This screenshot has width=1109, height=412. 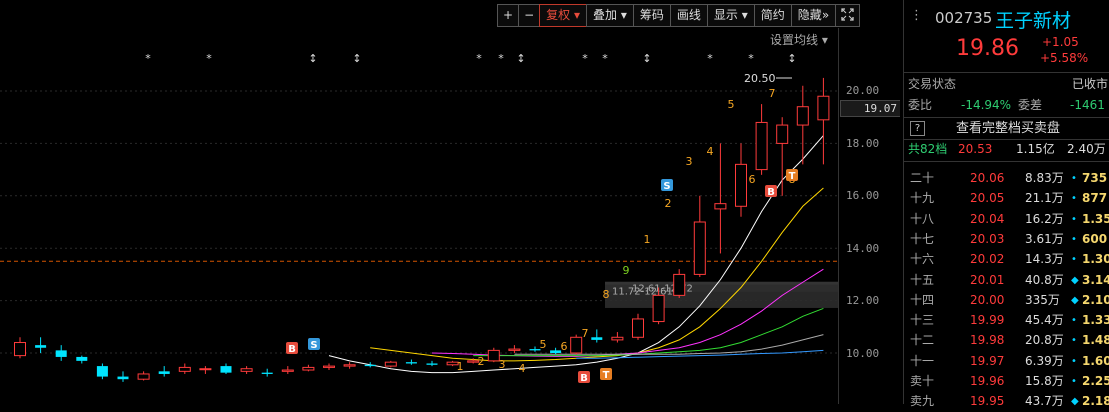 I want to click on y-tick-label: 14.00, so click(x=863, y=248).